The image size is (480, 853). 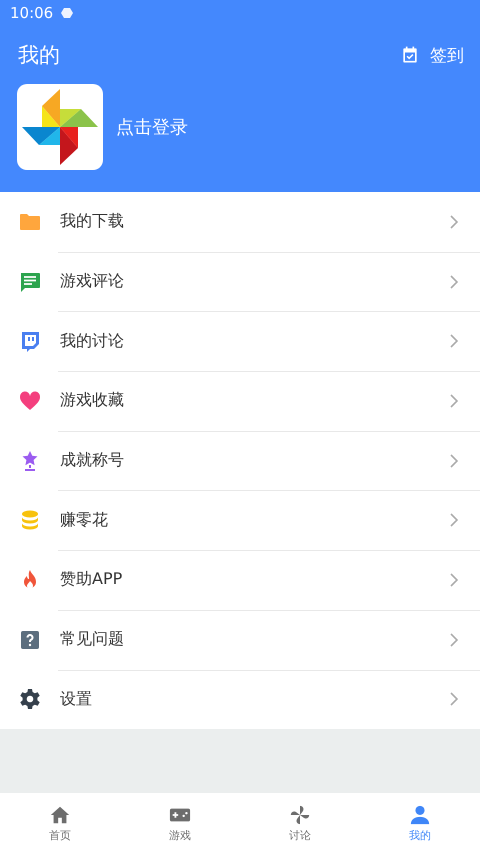 I want to click on menu-item: 设置, so click(x=240, y=700).